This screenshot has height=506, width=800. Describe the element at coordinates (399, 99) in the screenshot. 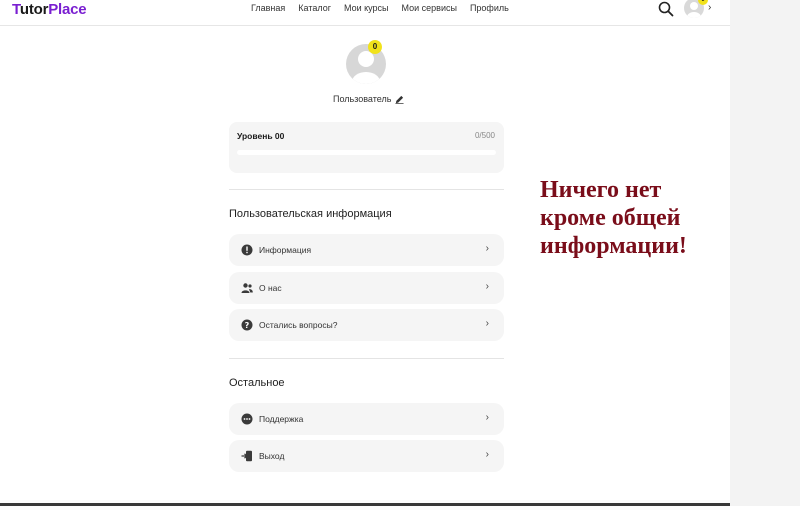

I see `pencil-icon` at that location.